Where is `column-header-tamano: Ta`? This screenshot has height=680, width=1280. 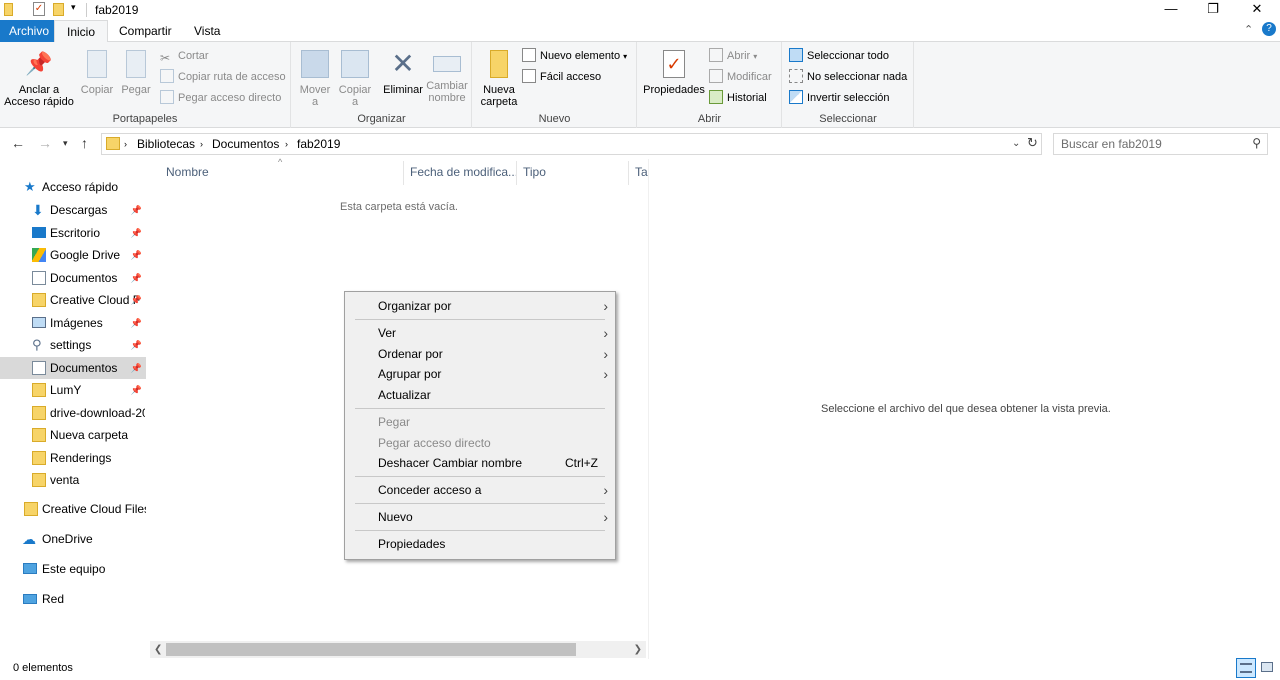 column-header-tamano: Ta is located at coordinates (641, 172).